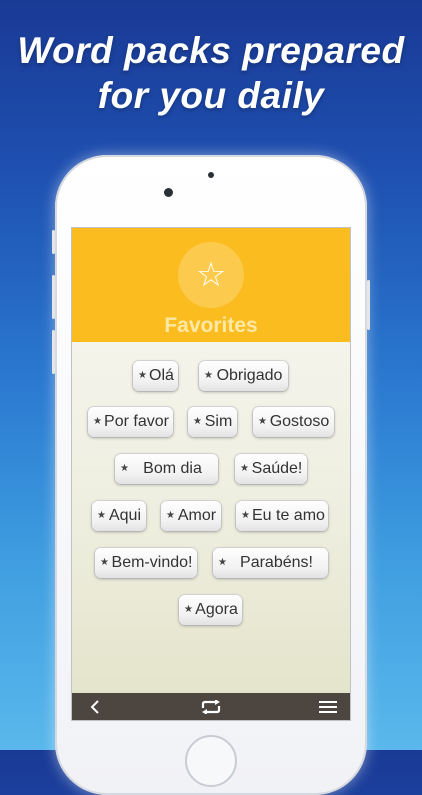  Describe the element at coordinates (211, 325) in the screenshot. I see `page-title: Favorites` at that location.